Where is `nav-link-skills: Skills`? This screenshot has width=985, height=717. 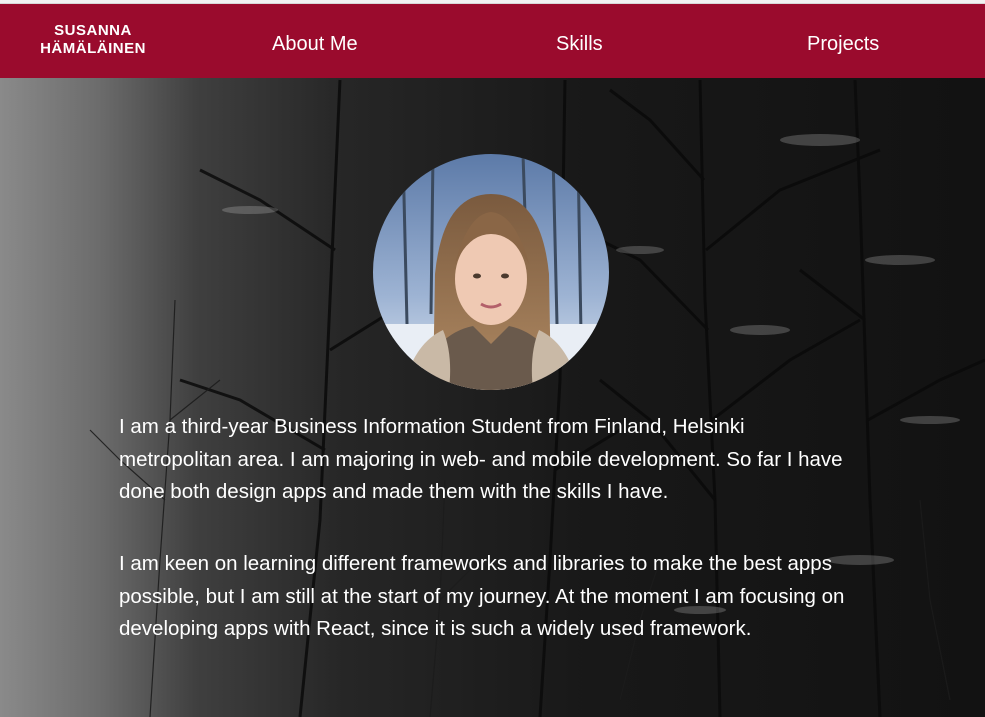
nav-link-skills: Skills is located at coordinates (579, 44).